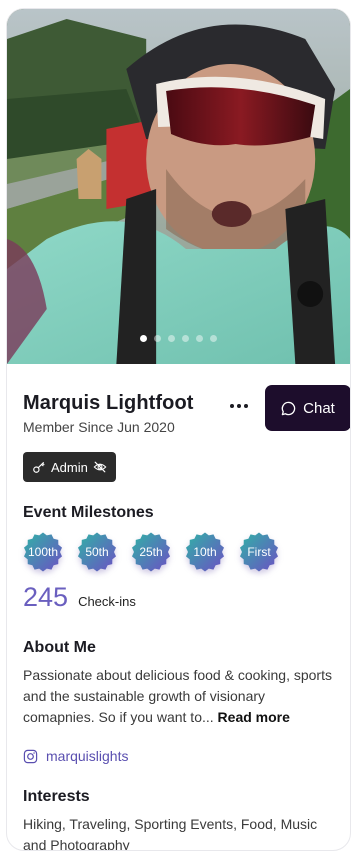 This screenshot has width=357, height=859. I want to click on checkins-label: Check-ins, so click(107, 601).